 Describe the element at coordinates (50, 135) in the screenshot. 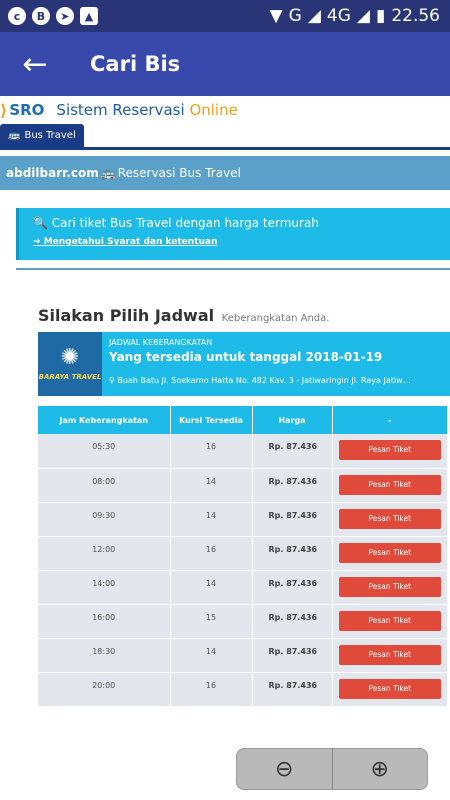

I see `tab-label: Bus Travel` at that location.